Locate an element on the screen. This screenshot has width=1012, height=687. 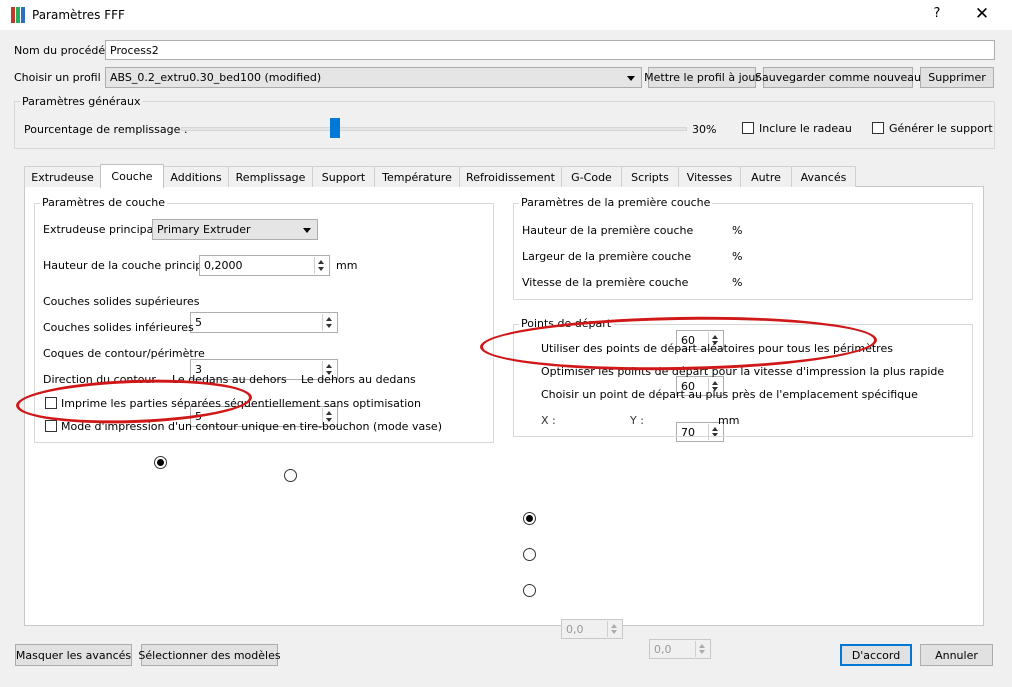
start-y-spinbox: 0,0 is located at coordinates (680, 649).